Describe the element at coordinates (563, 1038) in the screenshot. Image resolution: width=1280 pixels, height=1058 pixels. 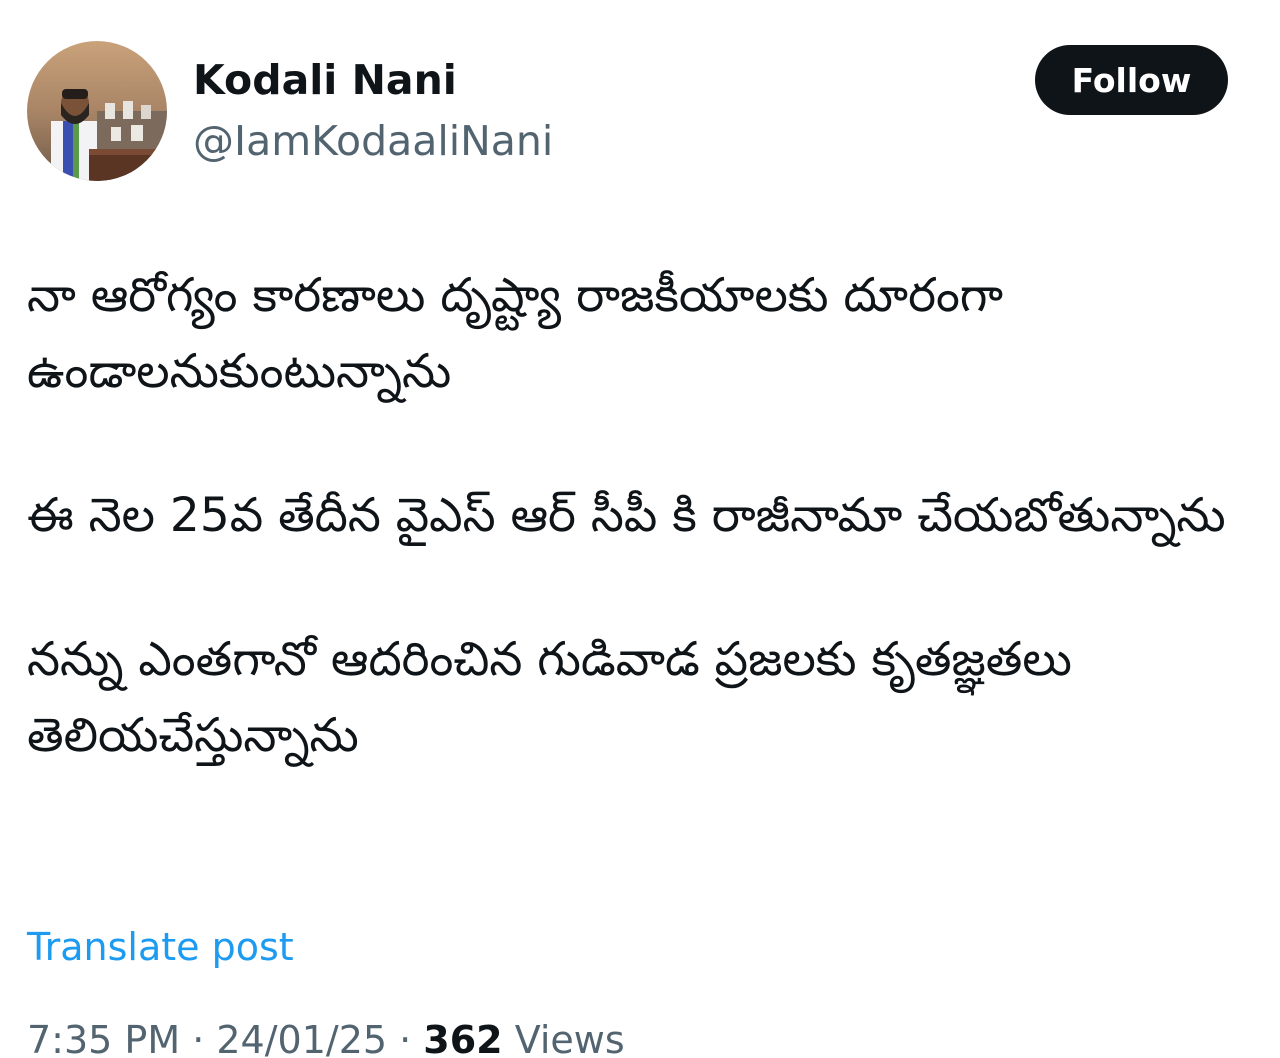
I see `views-label: Views` at that location.